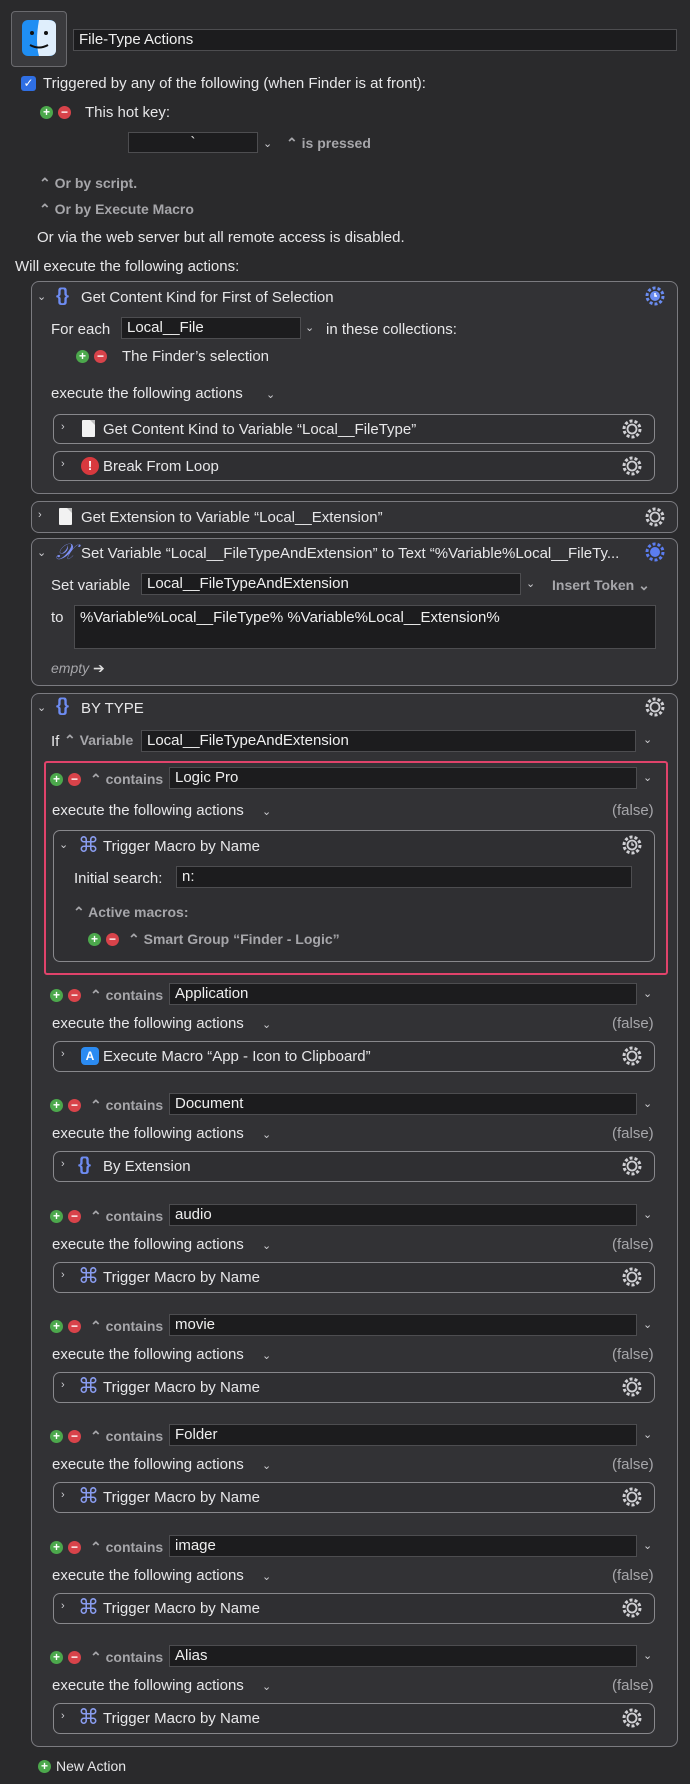 The image size is (690, 1784). Describe the element at coordinates (655, 552) in the screenshot. I see `gear-blue-icon` at that location.